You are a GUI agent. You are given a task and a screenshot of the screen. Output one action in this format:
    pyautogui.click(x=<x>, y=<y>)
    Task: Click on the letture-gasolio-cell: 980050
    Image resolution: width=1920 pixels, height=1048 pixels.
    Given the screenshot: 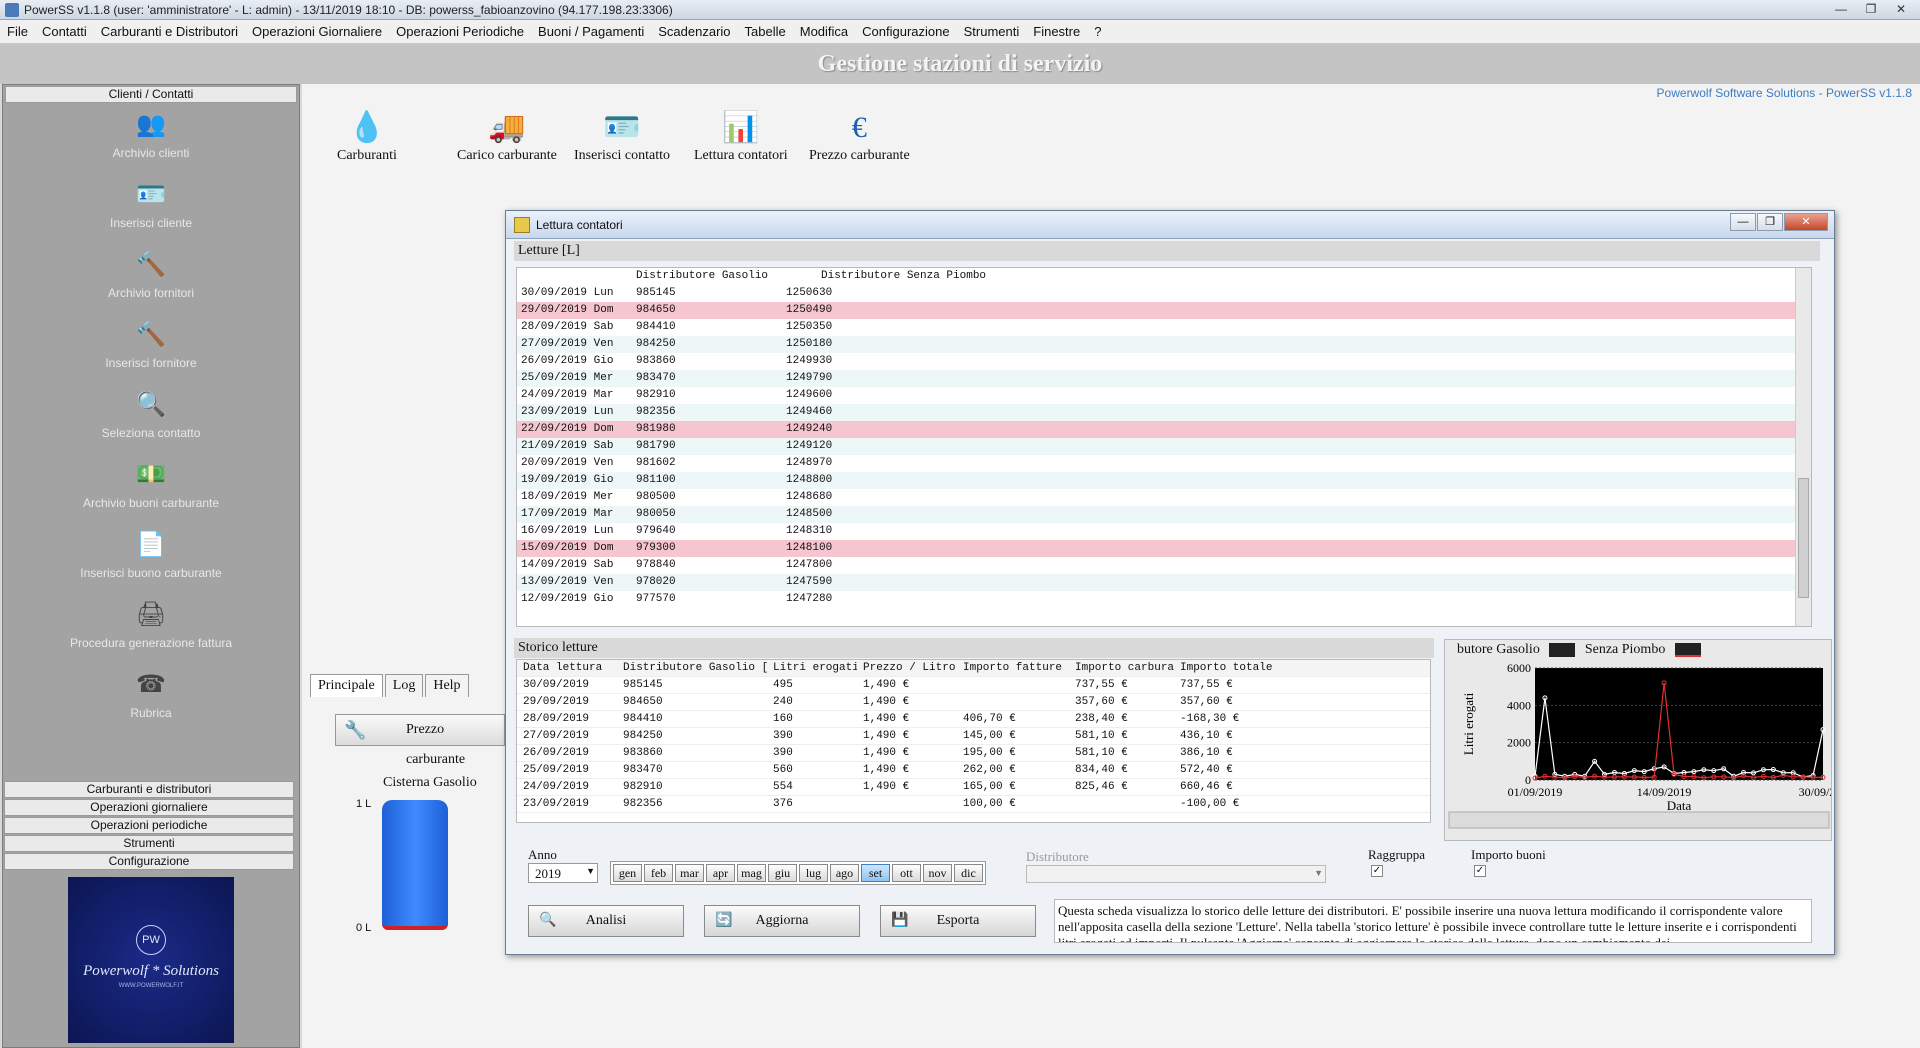 What is the action you would take?
    pyautogui.click(x=711, y=514)
    